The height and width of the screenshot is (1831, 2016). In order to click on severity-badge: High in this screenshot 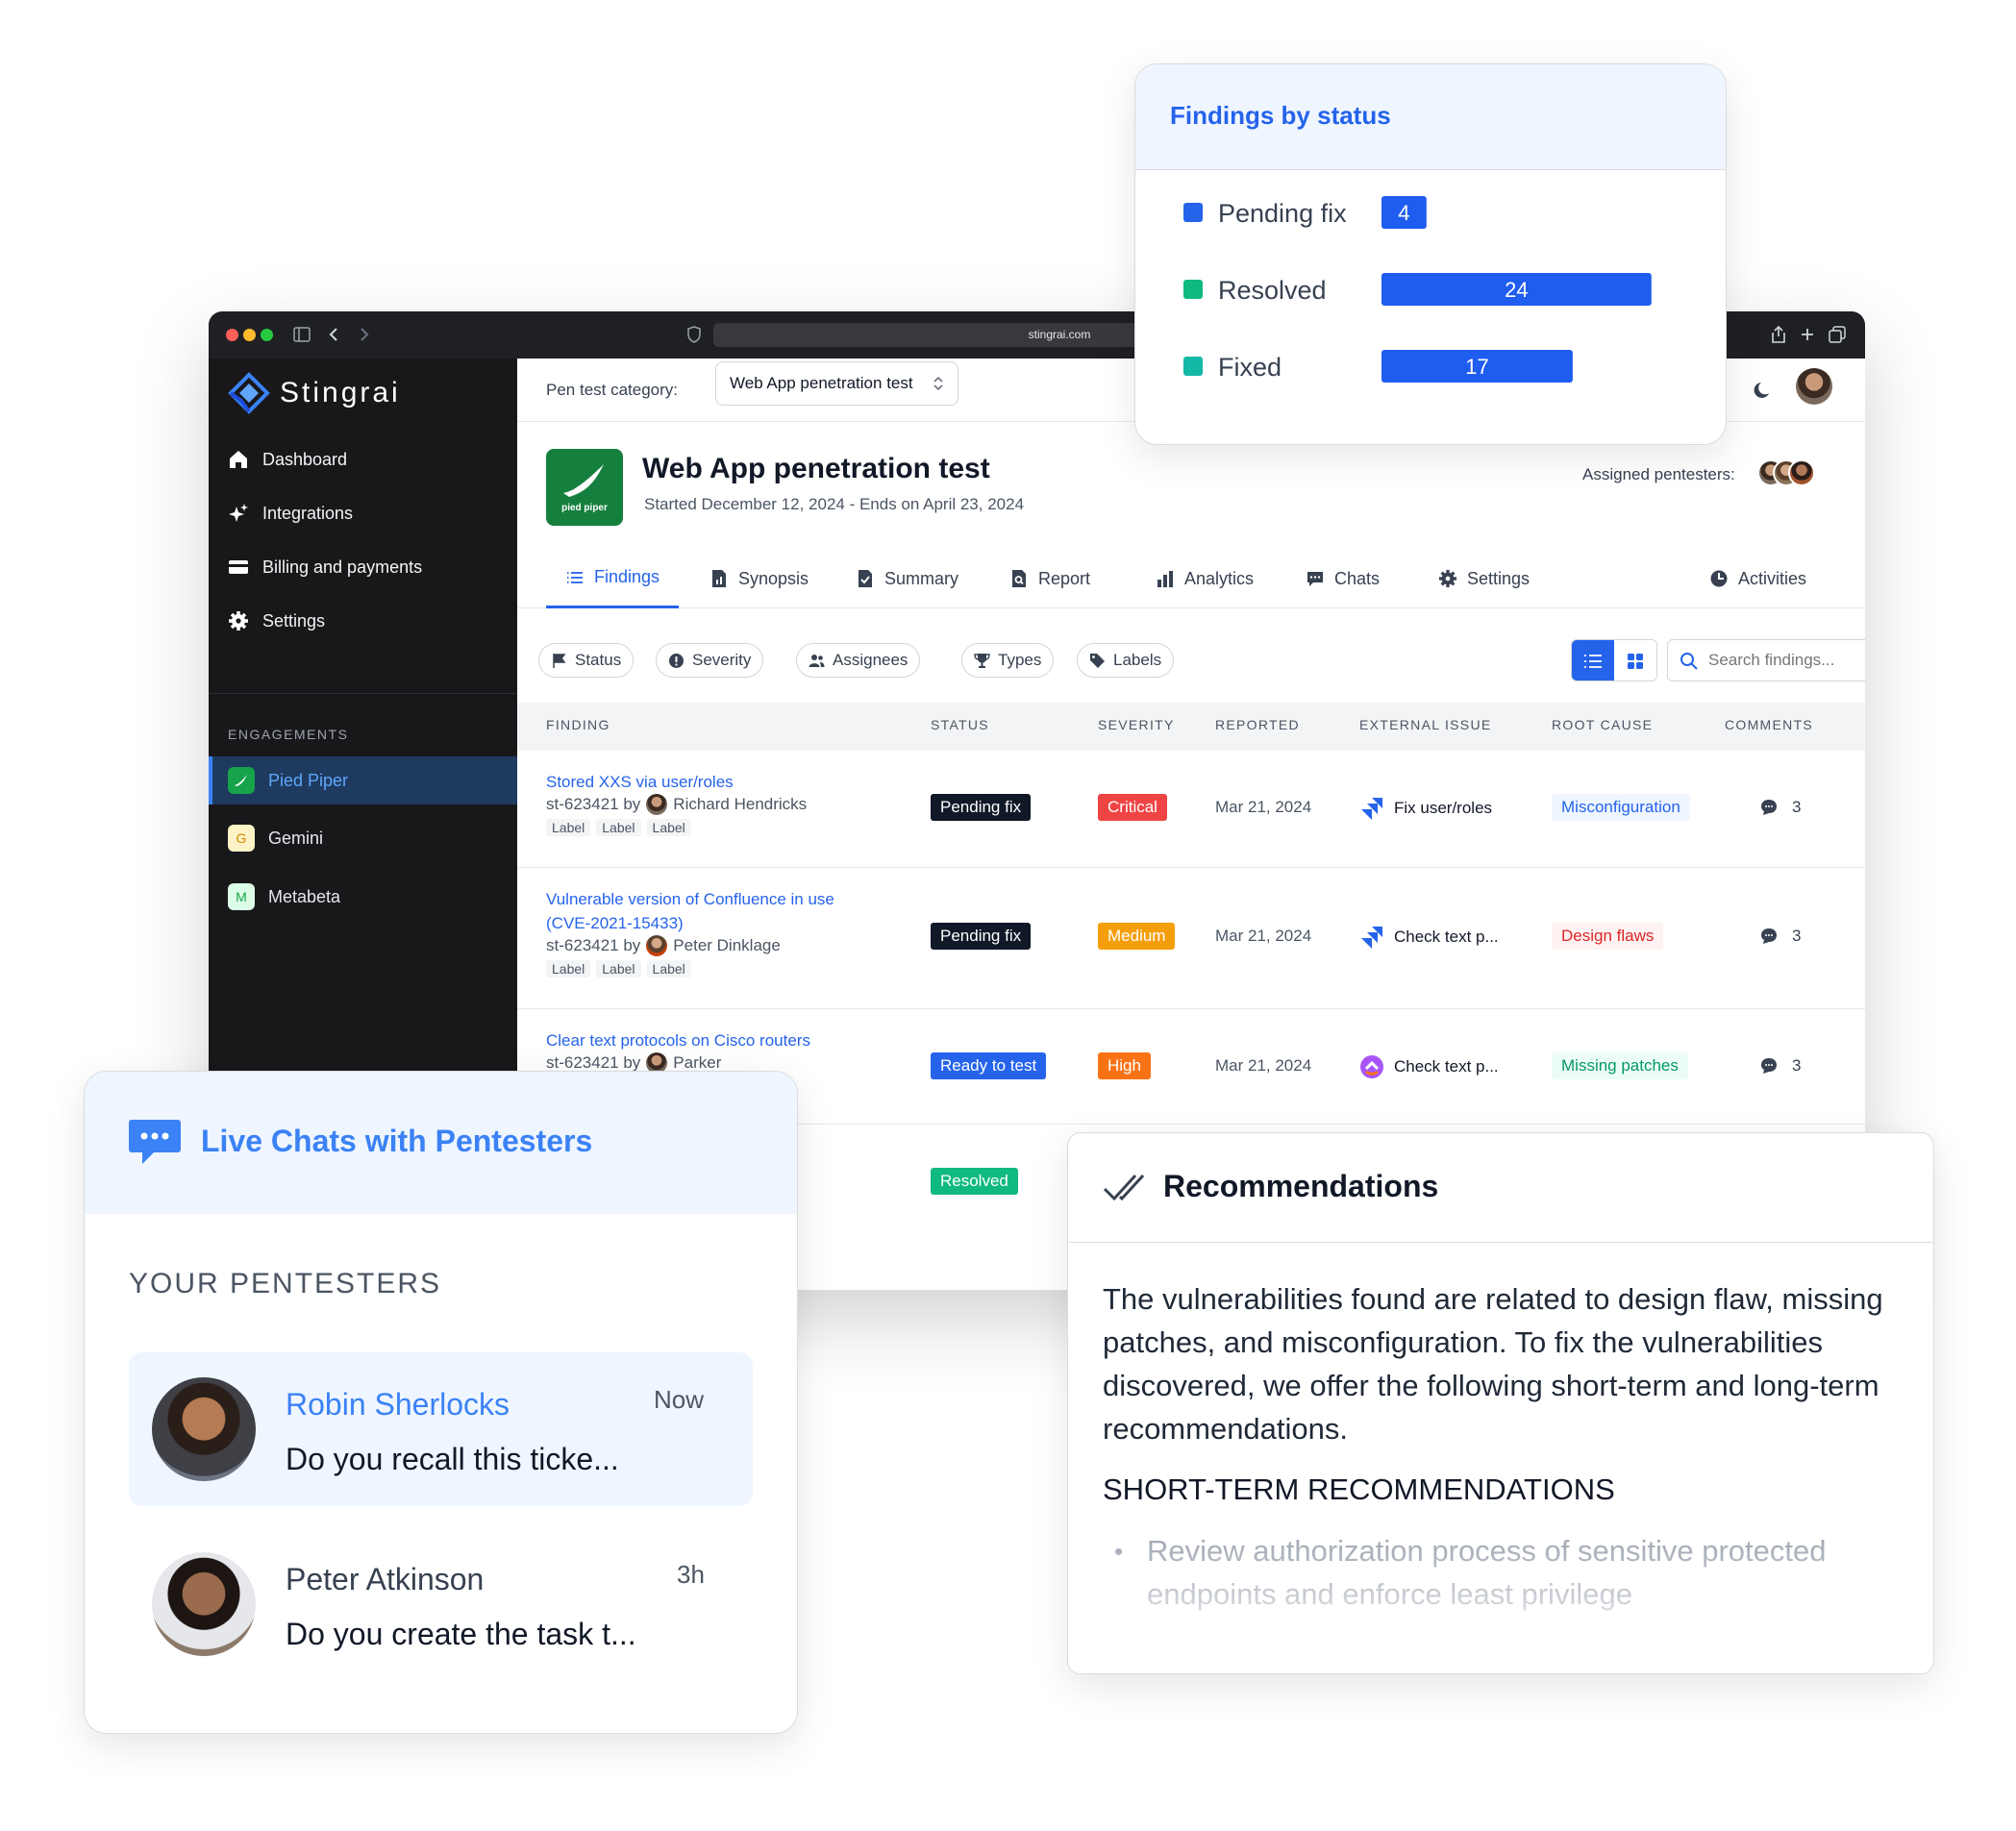, I will do `click(1124, 1065)`.